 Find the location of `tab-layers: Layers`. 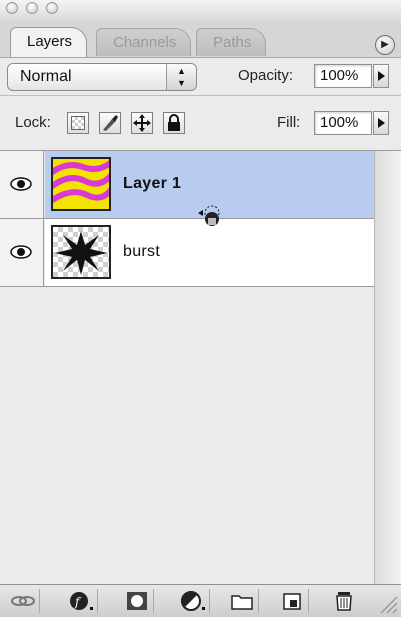

tab-layers: Layers is located at coordinates (49, 42).